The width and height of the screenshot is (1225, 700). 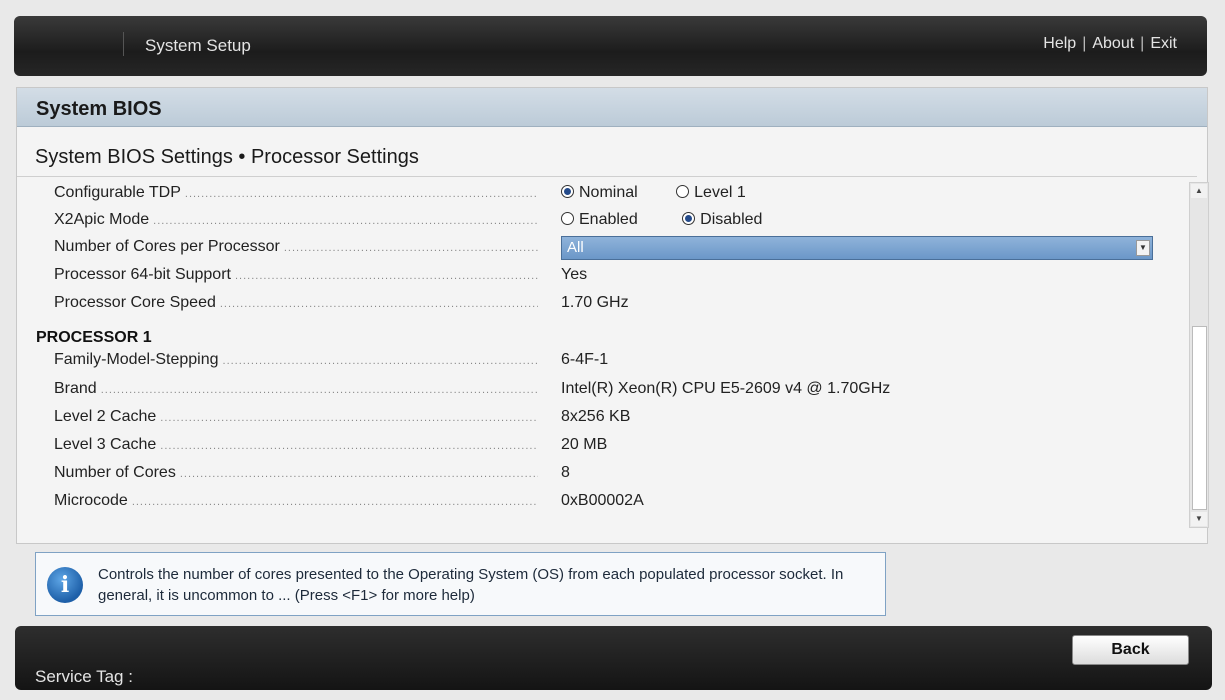 What do you see at coordinates (1199, 519) in the screenshot?
I see `scroll-down-icon: ▼` at bounding box center [1199, 519].